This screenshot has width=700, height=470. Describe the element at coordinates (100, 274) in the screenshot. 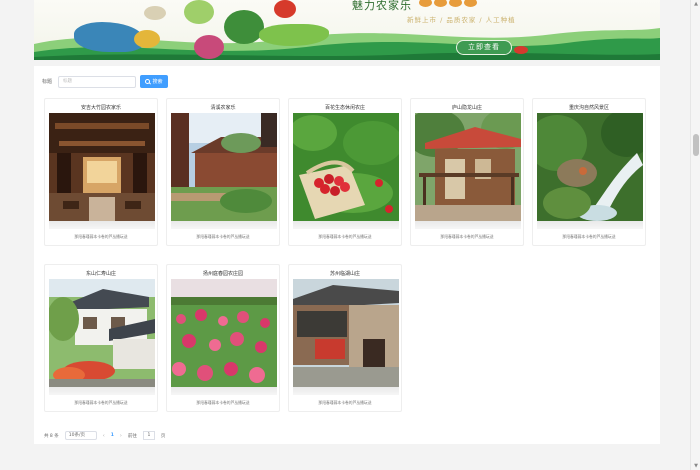

I see `card-title: 东山仁寿山庄` at that location.